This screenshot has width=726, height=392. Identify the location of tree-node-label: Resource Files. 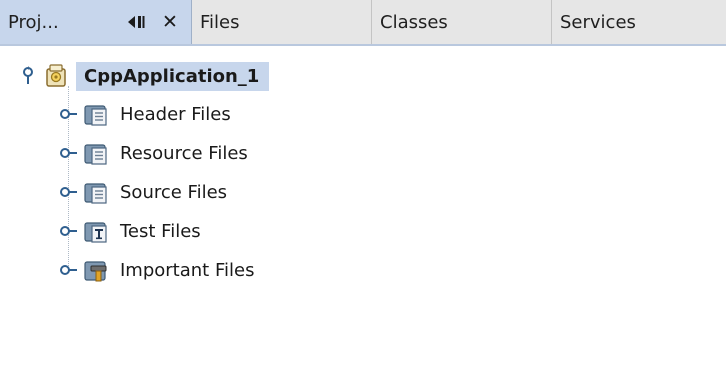
(184, 153).